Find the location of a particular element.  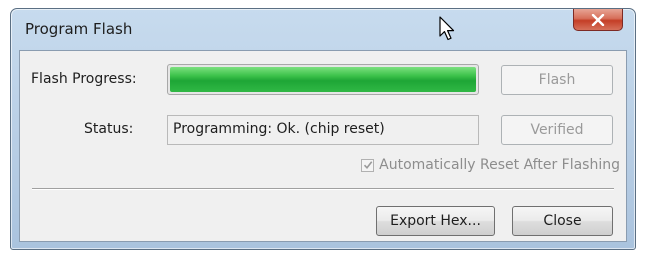

window-close-button is located at coordinates (598, 20).